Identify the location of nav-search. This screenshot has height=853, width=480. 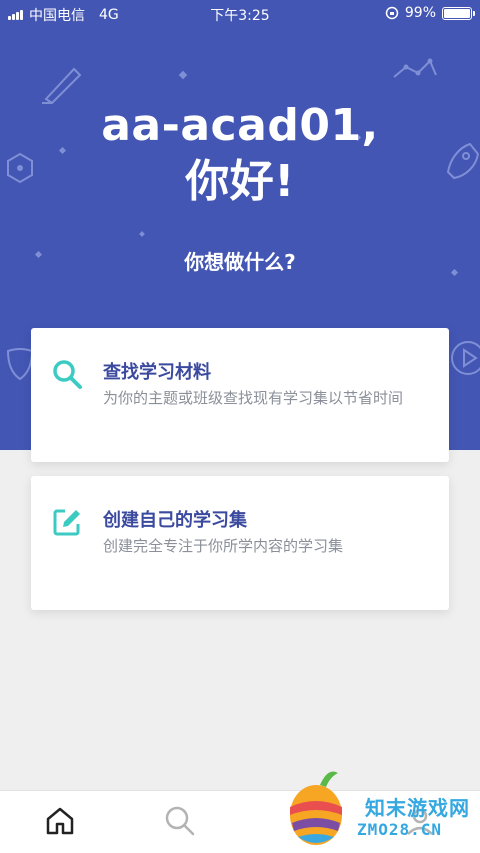
(180, 821).